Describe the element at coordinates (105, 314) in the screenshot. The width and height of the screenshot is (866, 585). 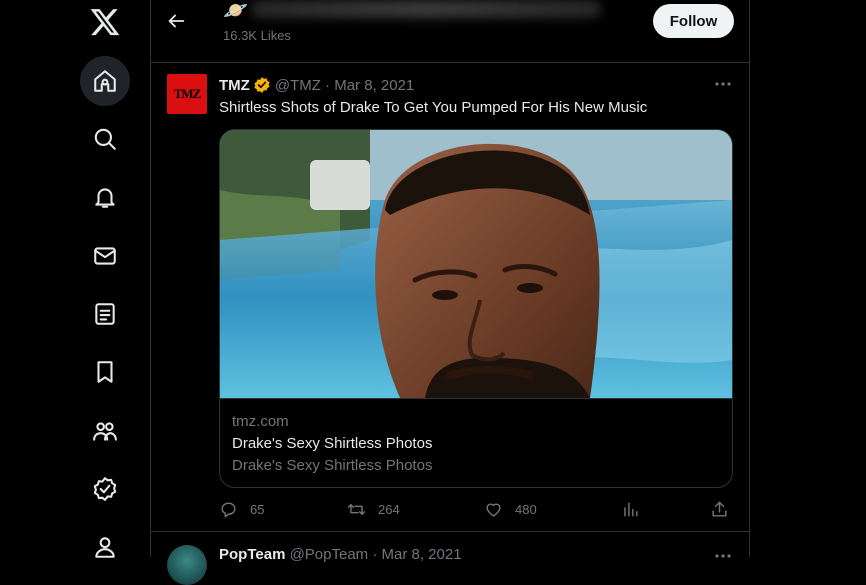
I see `lists-icon` at that location.